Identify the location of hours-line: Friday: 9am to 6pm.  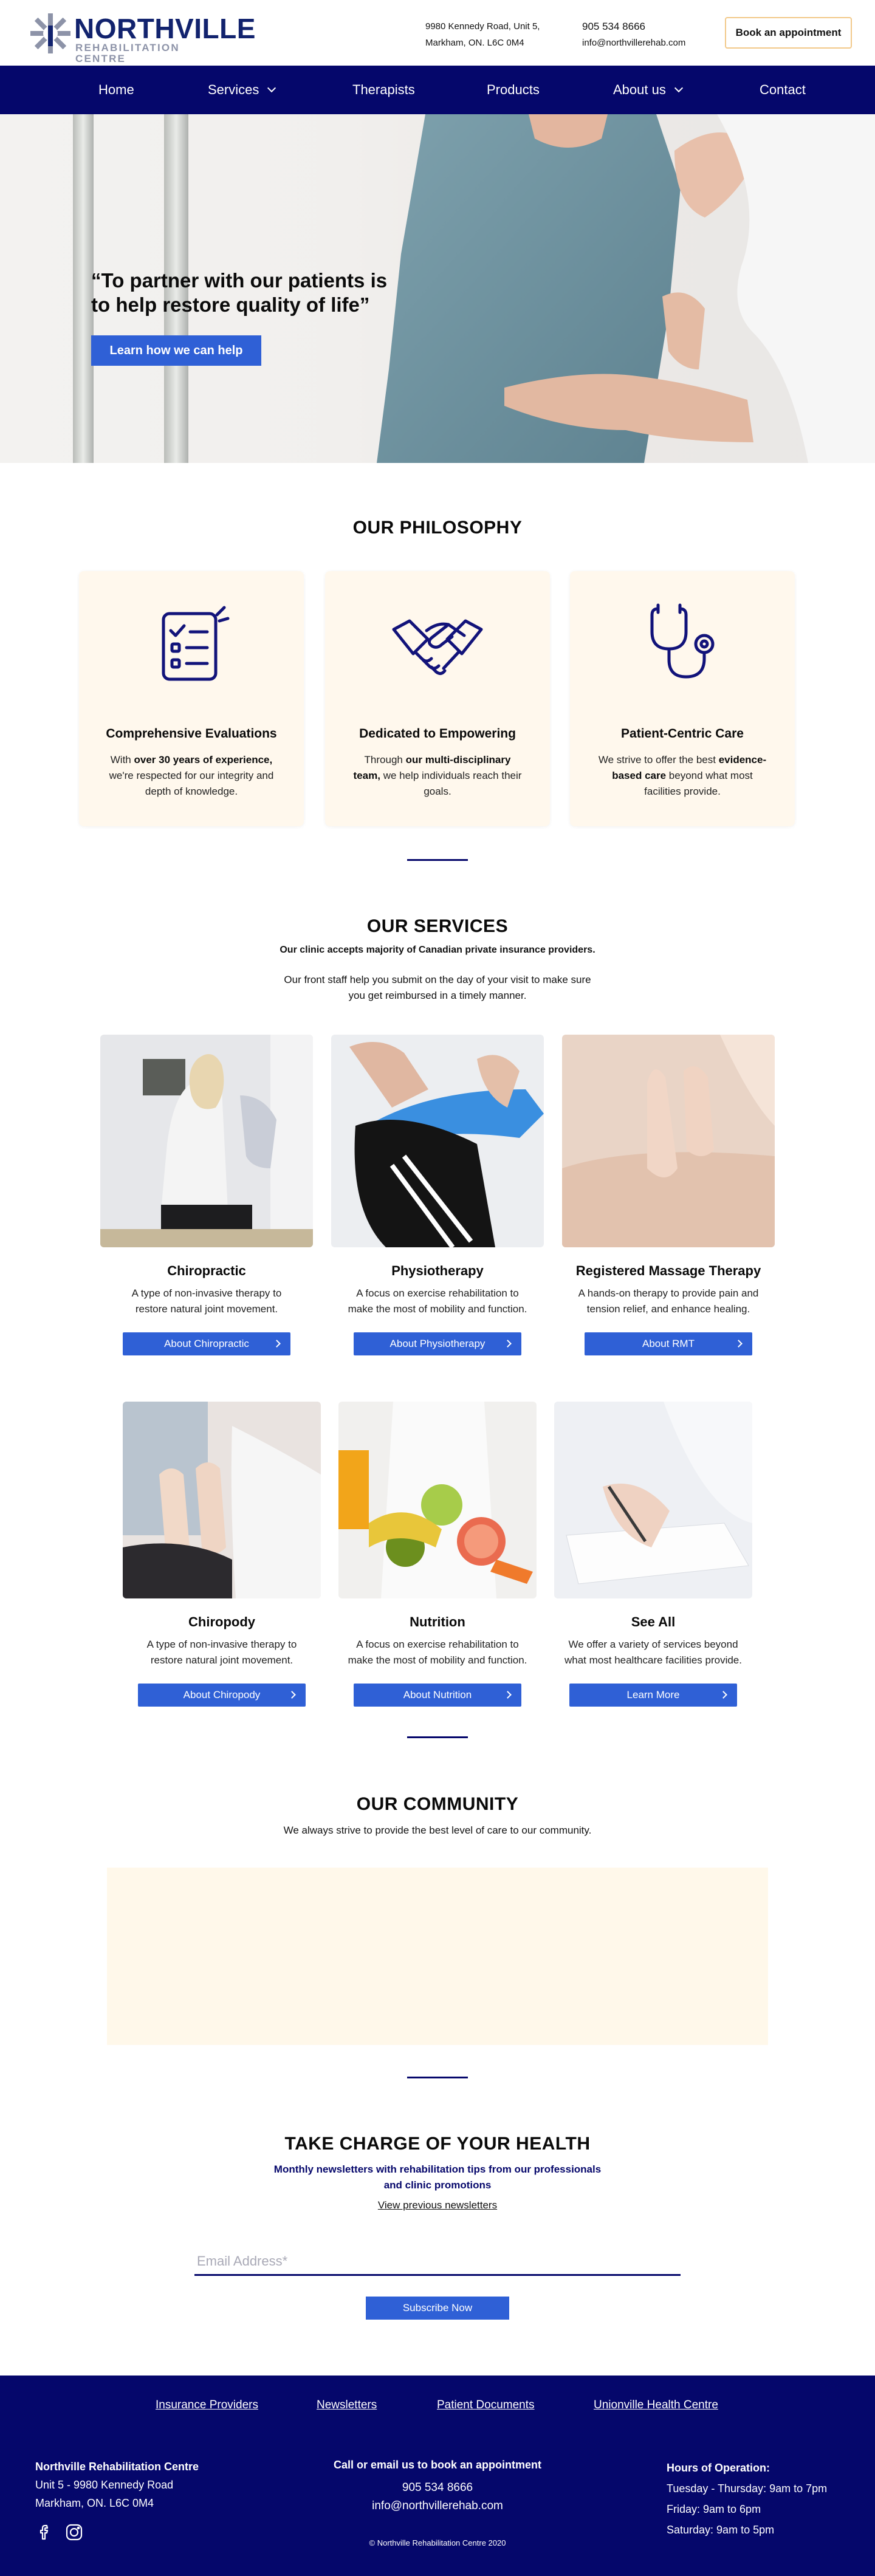
(714, 2509).